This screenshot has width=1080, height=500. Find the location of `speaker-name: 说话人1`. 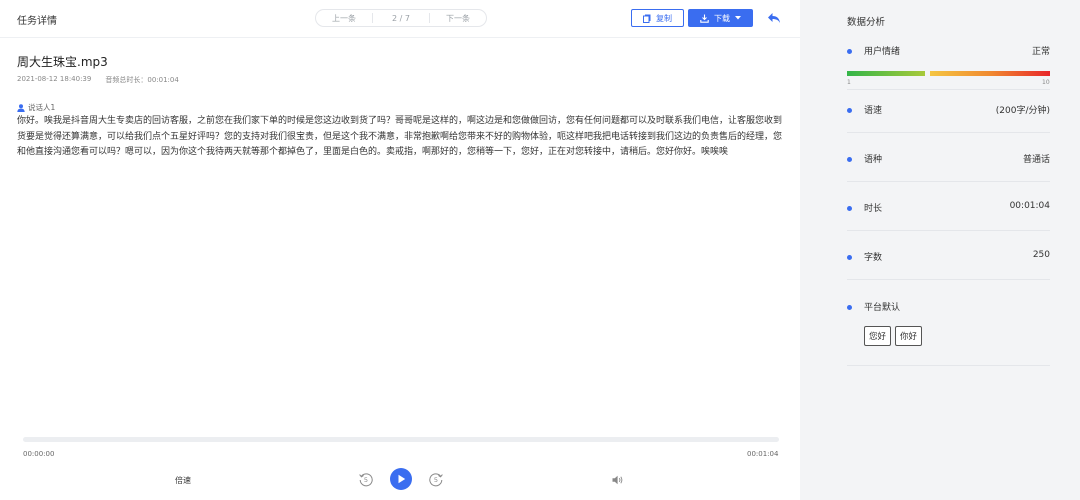

speaker-name: 说话人1 is located at coordinates (42, 107).